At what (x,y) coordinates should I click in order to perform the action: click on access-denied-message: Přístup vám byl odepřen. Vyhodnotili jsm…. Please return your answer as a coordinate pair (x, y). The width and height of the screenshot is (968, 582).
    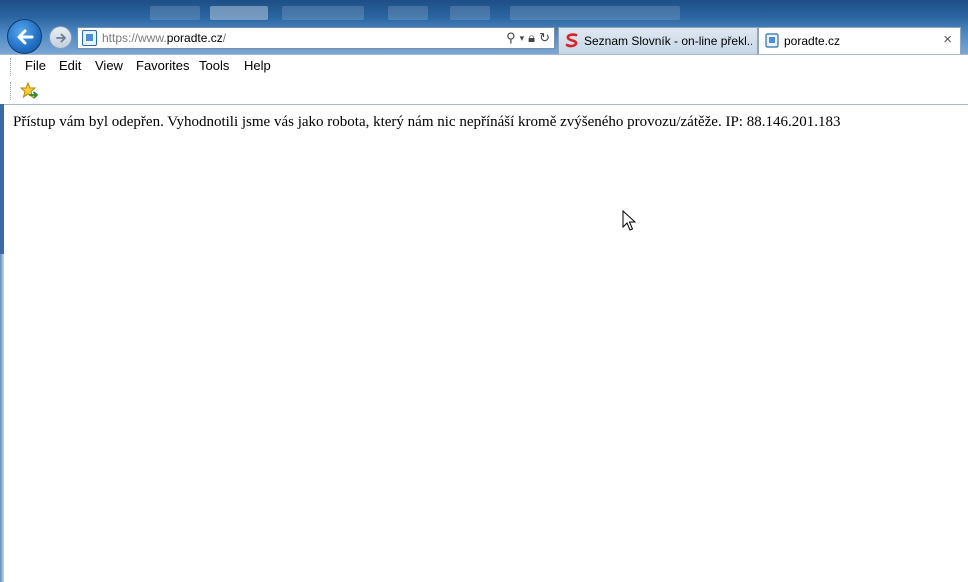
    Looking at the image, I should click on (427, 122).